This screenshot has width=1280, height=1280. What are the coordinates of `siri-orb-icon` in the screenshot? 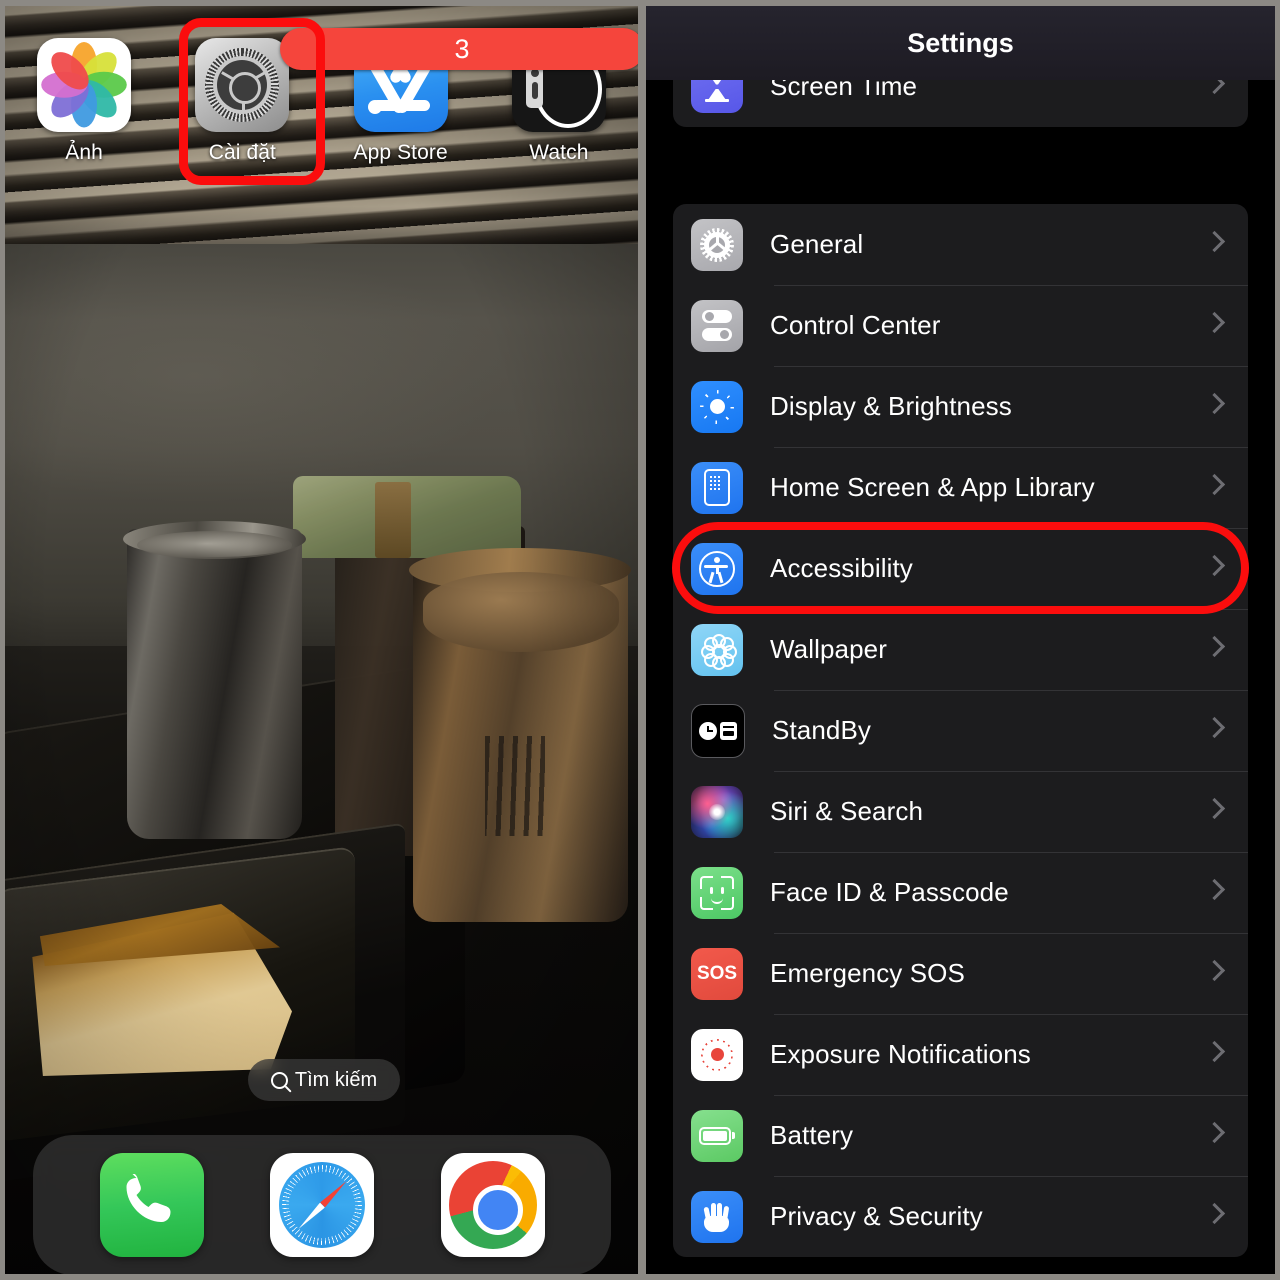 It's located at (717, 811).